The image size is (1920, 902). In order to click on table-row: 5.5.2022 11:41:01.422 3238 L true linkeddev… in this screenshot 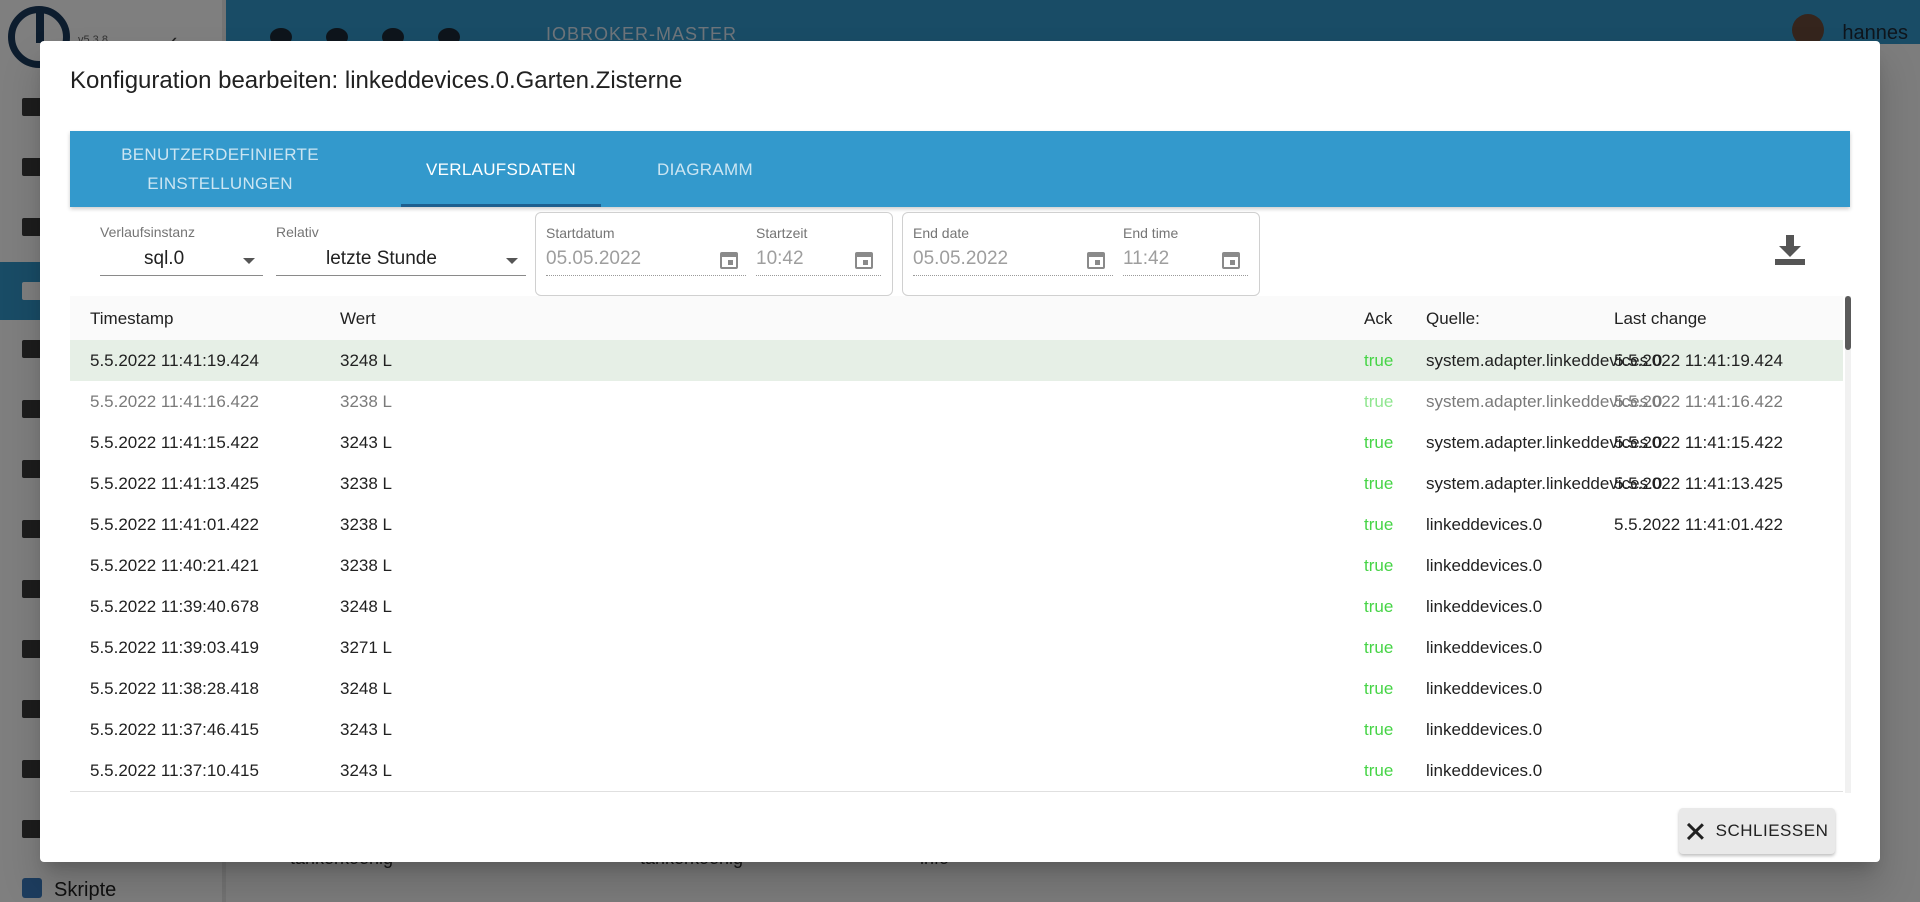, I will do `click(956, 525)`.